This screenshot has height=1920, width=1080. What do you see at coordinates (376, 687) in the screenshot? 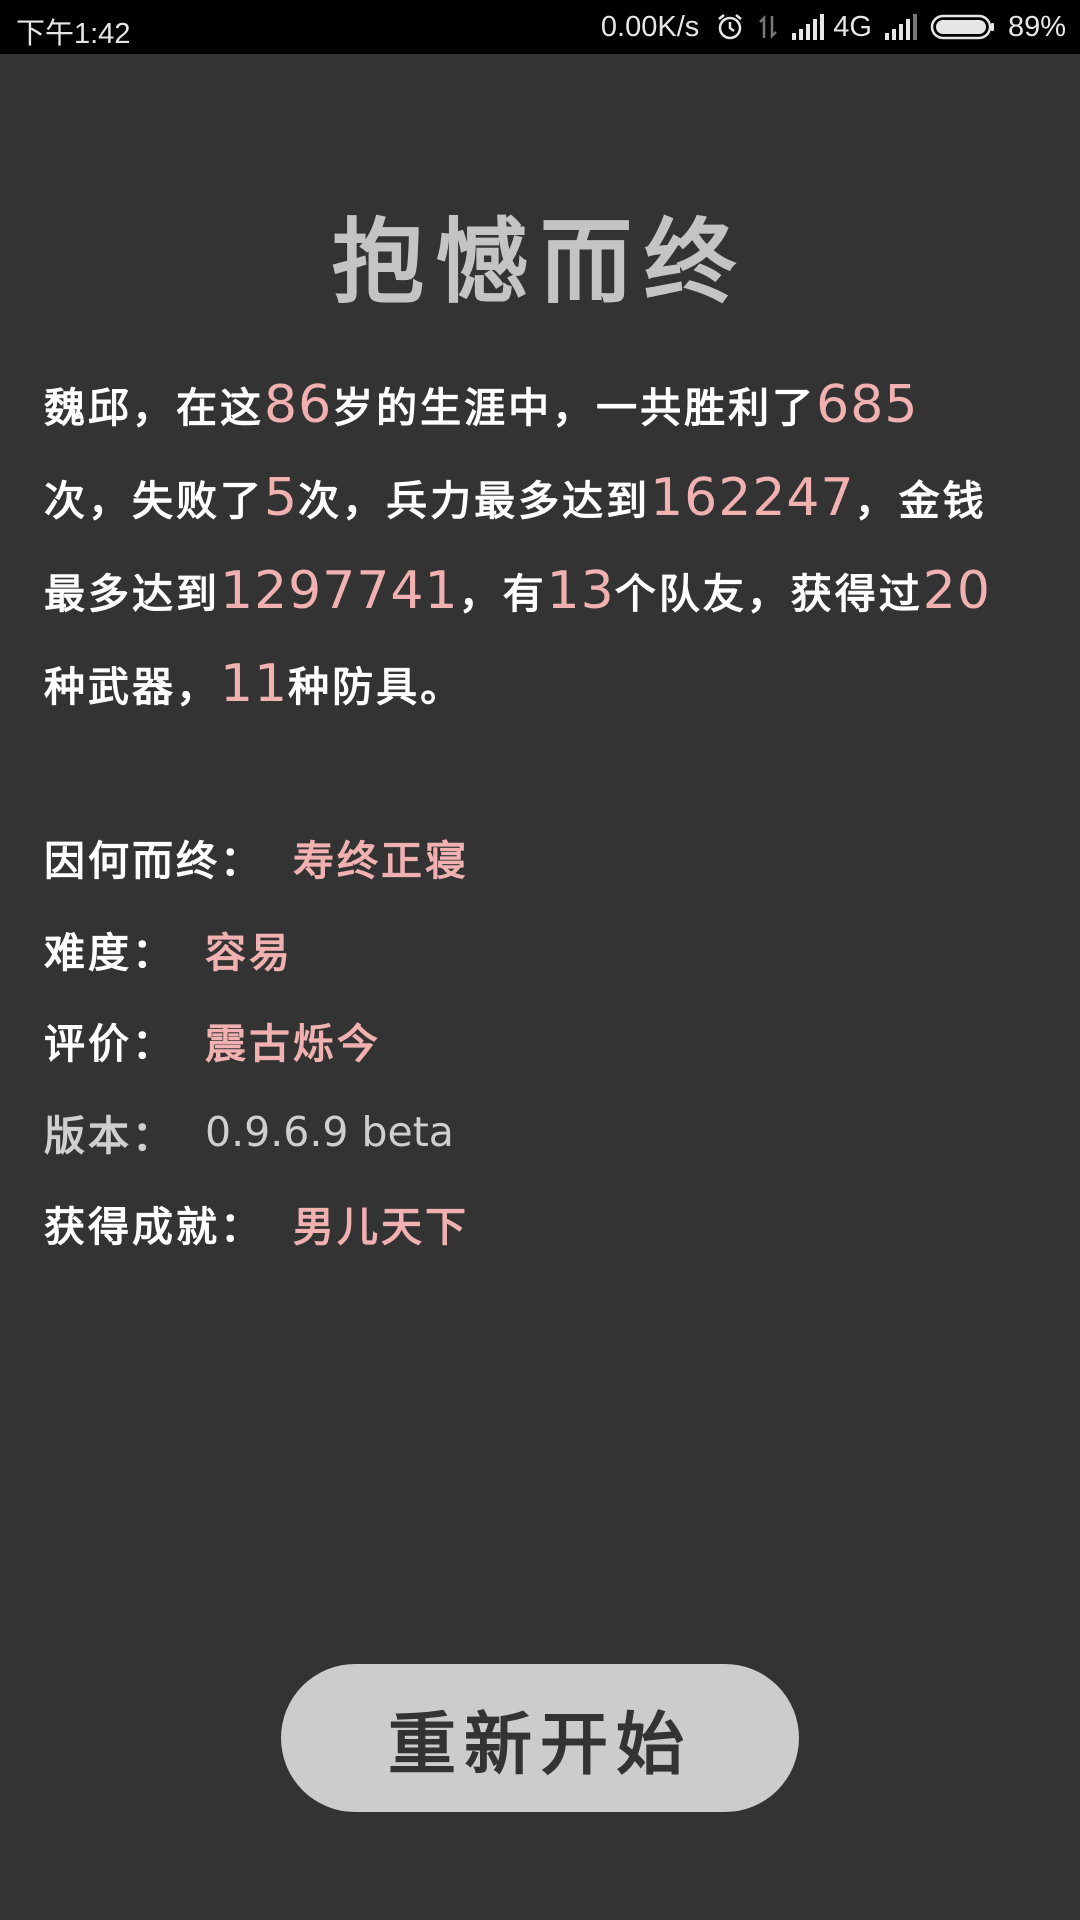
I see `summary-text: 种防具。` at bounding box center [376, 687].